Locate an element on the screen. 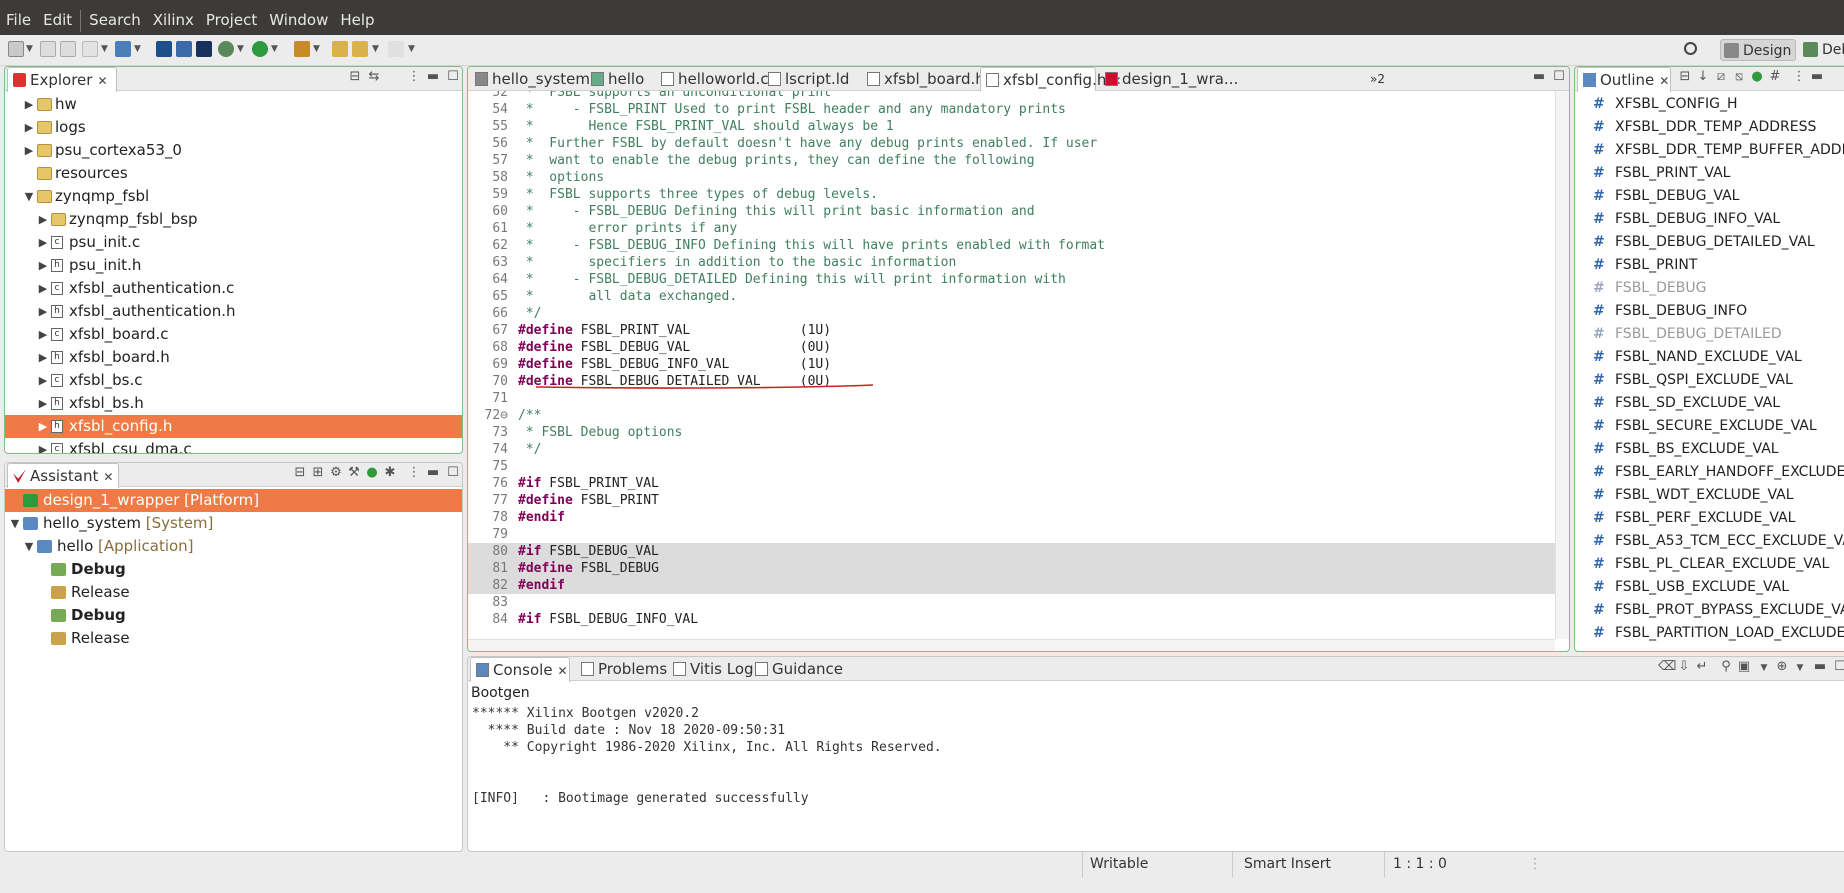 The width and height of the screenshot is (1844, 893). tab-outline: Outline ✕ is located at coordinates (1624, 79).